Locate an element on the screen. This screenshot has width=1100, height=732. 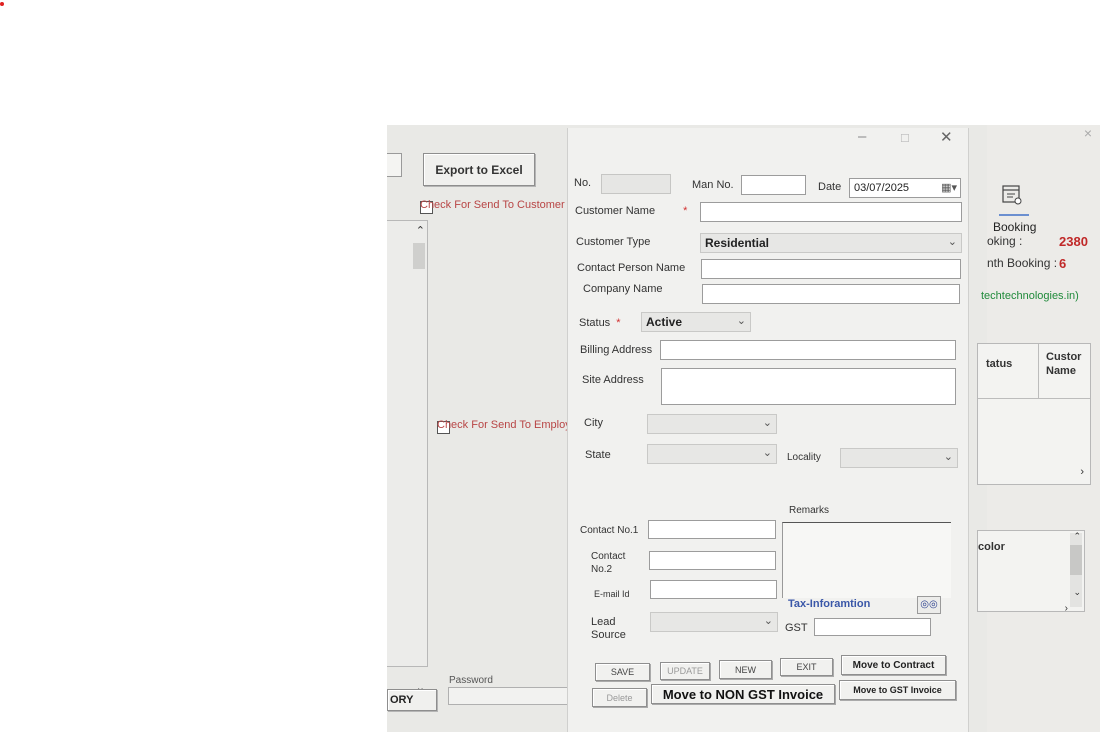
total-booking-value: 2380 is located at coordinates (1073, 241).